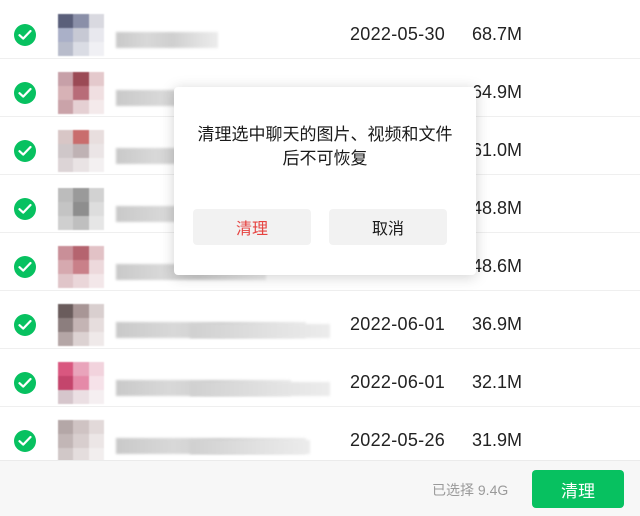 The width and height of the screenshot is (640, 516). Describe the element at coordinates (497, 34) in the screenshot. I see `file-size: 68.7M` at that location.